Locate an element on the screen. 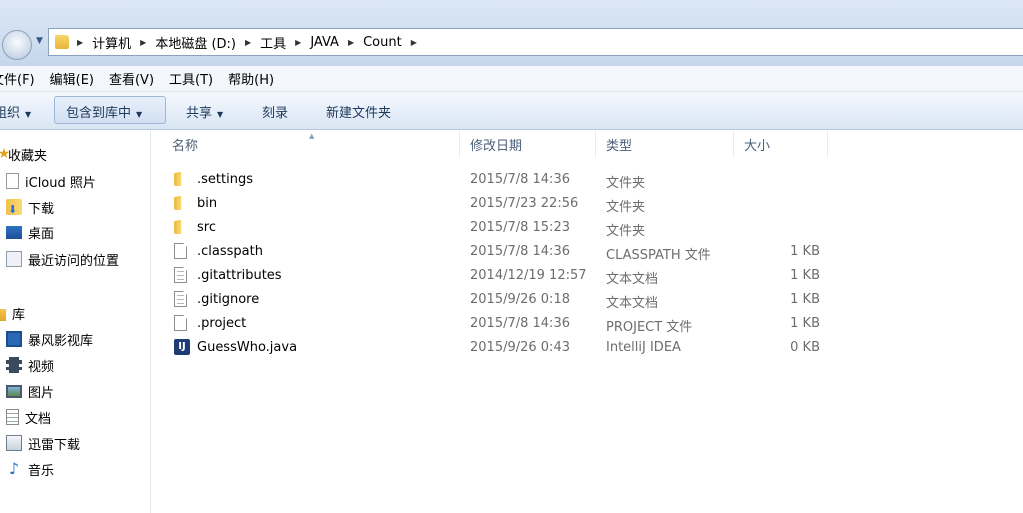 This screenshot has width=1023, height=513. nav-desktop: 桌面 is located at coordinates (30, 232).